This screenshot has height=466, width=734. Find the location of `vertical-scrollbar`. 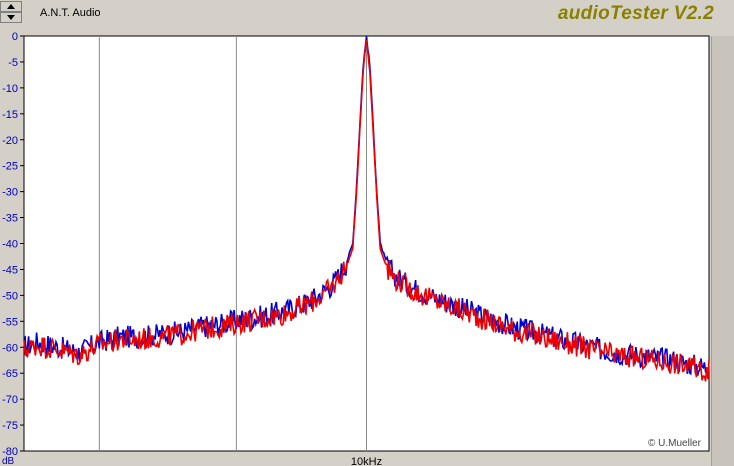

vertical-scrollbar is located at coordinates (722, 251).